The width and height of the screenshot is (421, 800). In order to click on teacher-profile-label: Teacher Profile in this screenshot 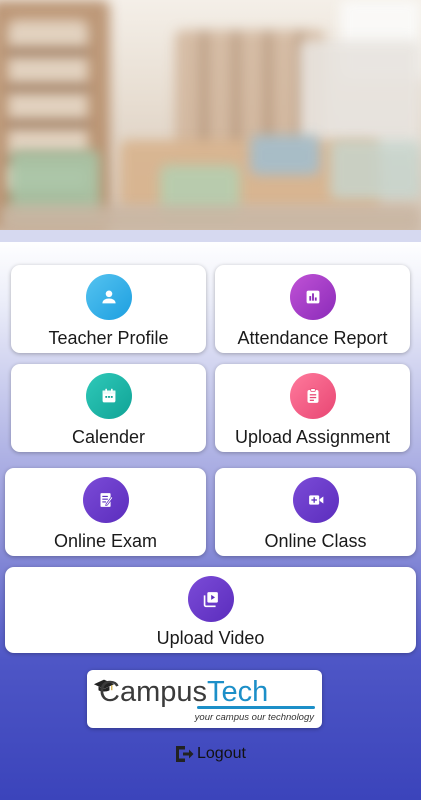, I will do `click(108, 338)`.